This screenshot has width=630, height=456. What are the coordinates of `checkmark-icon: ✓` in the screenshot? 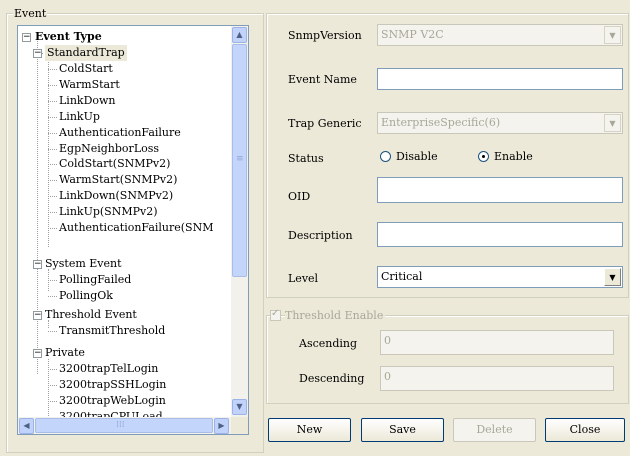 It's located at (275, 313).